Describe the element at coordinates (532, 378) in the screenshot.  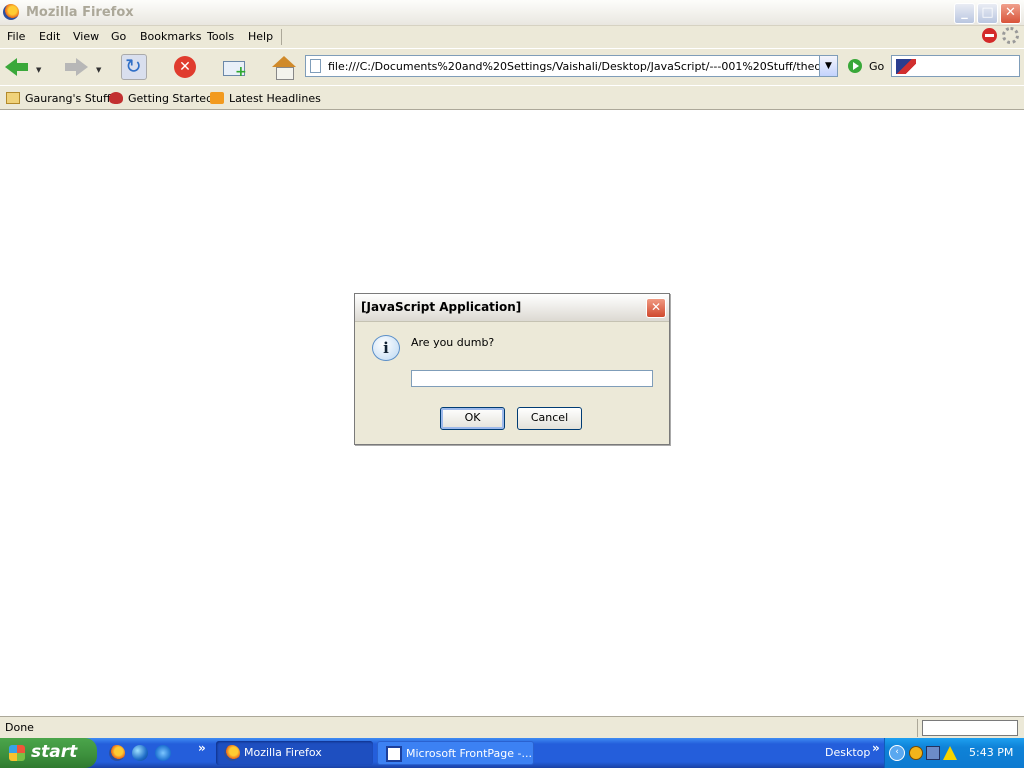
I see `prompt-input` at that location.